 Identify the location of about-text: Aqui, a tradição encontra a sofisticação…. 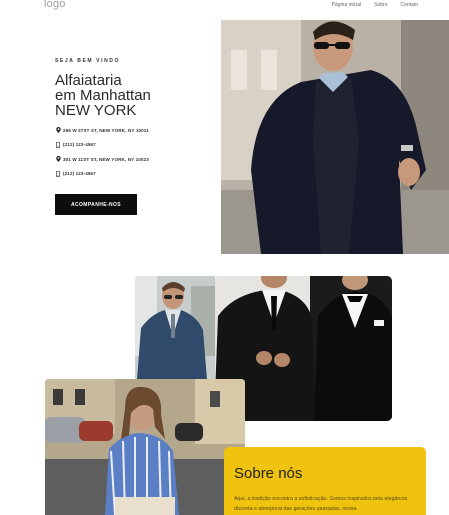
(321, 504).